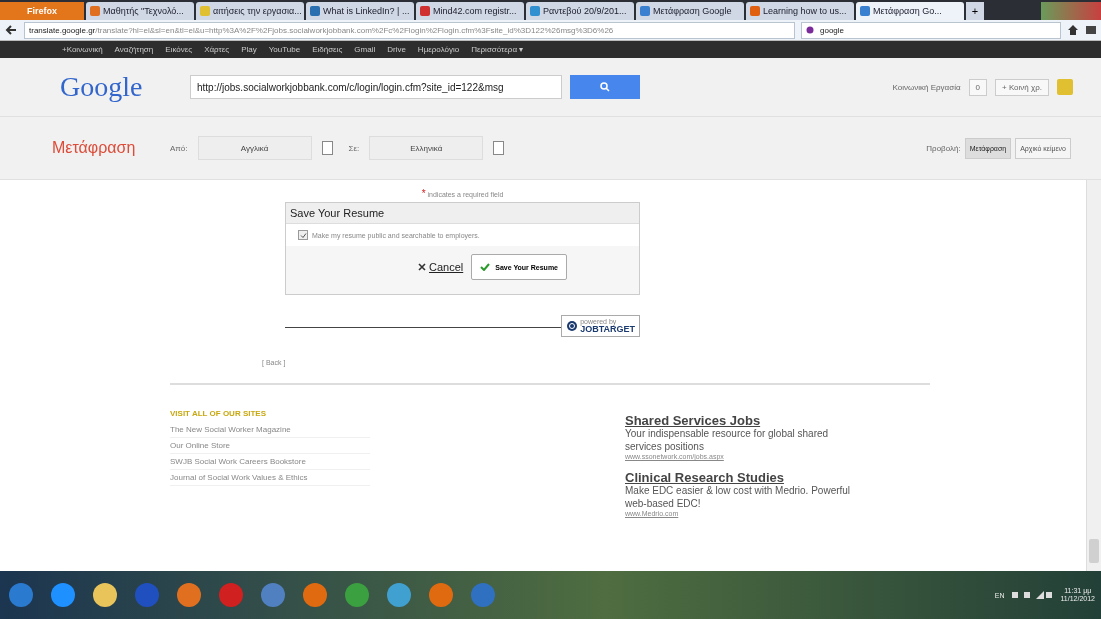 This screenshot has width=1101, height=619. I want to click on footer-heading: VISIT ALL OF OUR SITES, so click(218, 413).